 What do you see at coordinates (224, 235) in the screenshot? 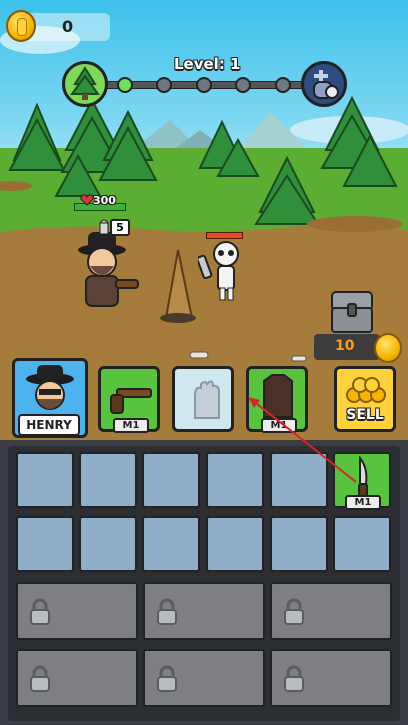
I see `enemy-hp-bar` at bounding box center [224, 235].